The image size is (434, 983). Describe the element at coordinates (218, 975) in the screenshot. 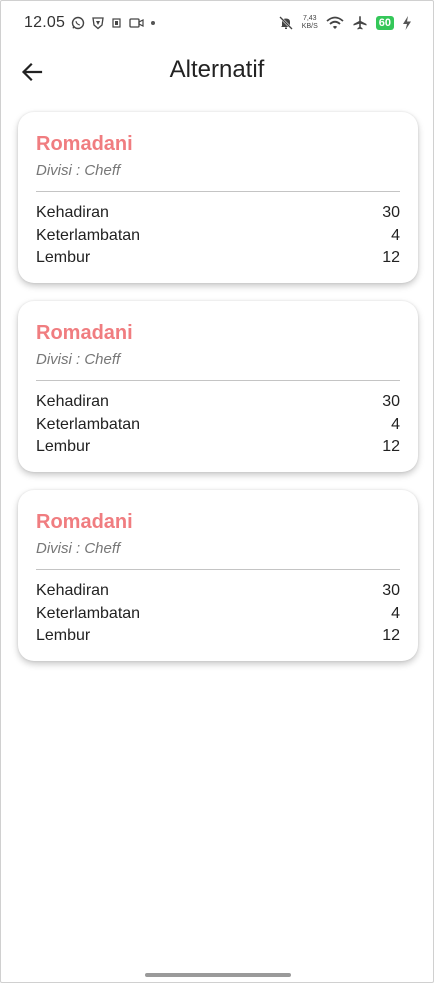

I see `gesture-nav-handle` at that location.